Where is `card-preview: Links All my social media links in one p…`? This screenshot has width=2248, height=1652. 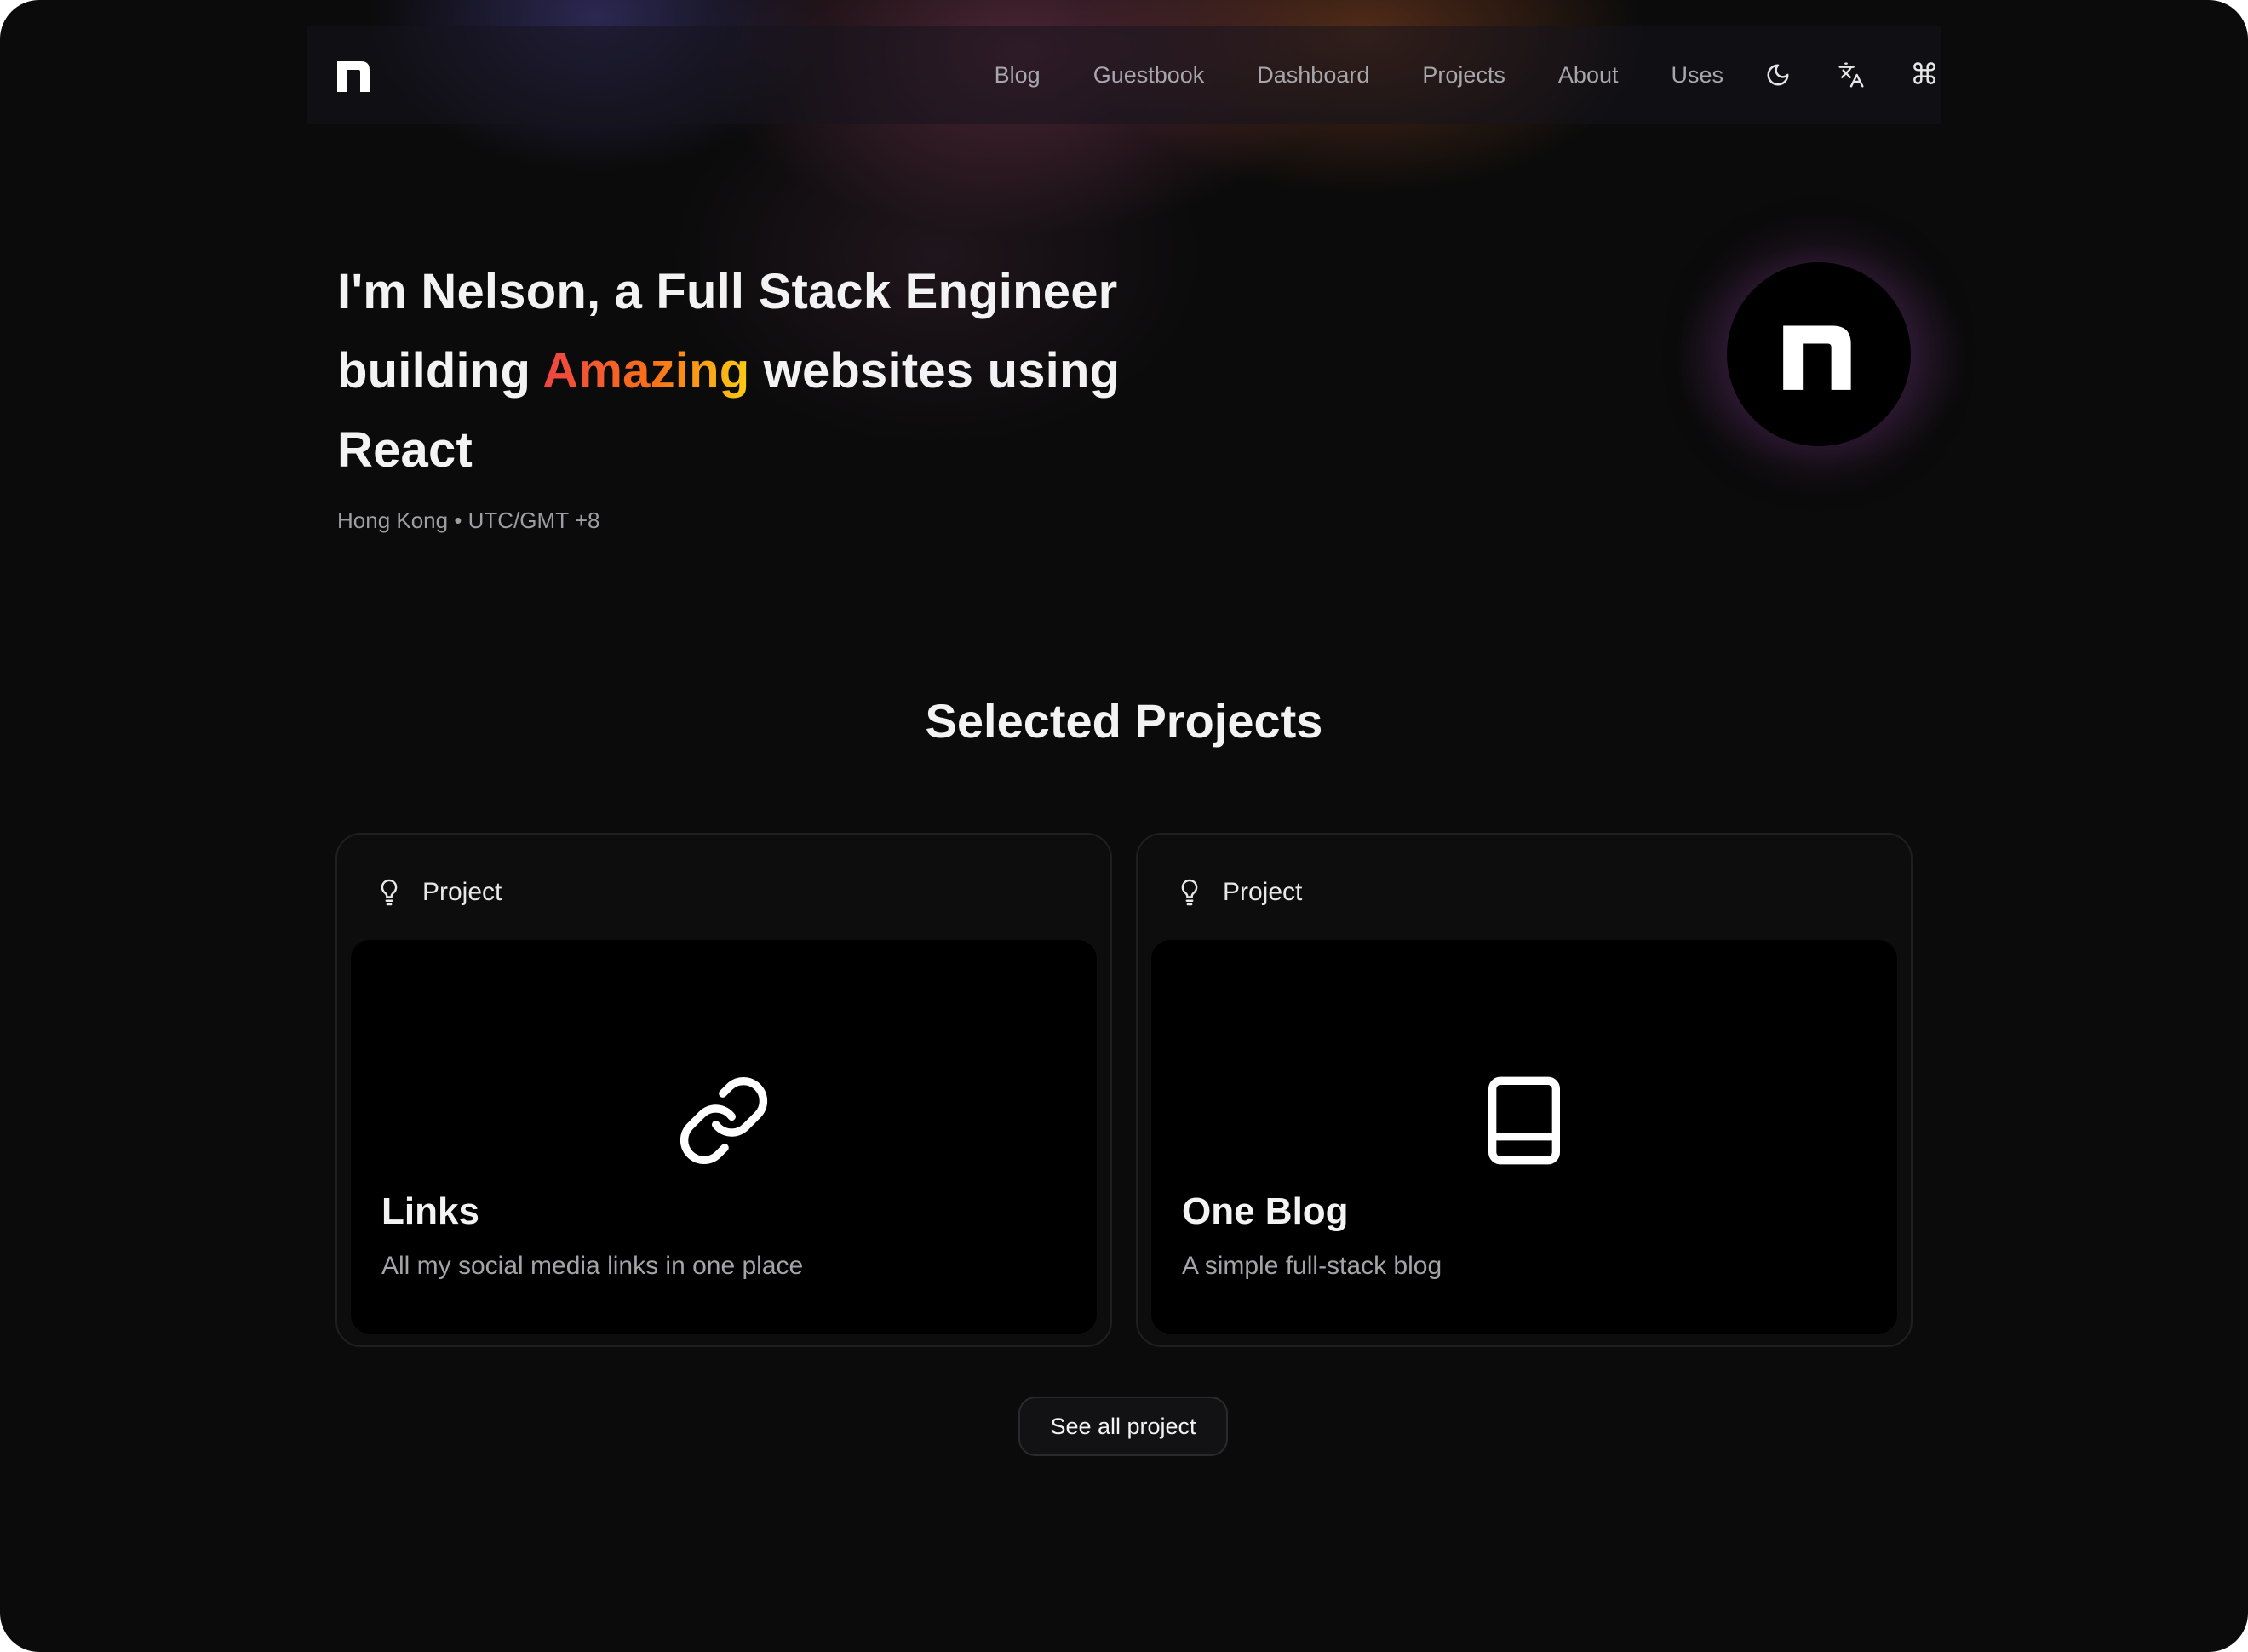 card-preview: Links All my social media links in one p… is located at coordinates (724, 1137).